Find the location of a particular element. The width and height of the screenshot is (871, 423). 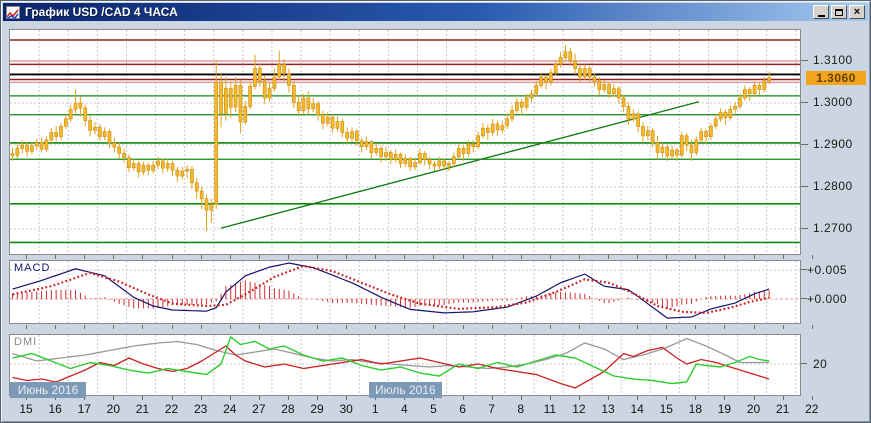

maximize-icon is located at coordinates (839, 12).